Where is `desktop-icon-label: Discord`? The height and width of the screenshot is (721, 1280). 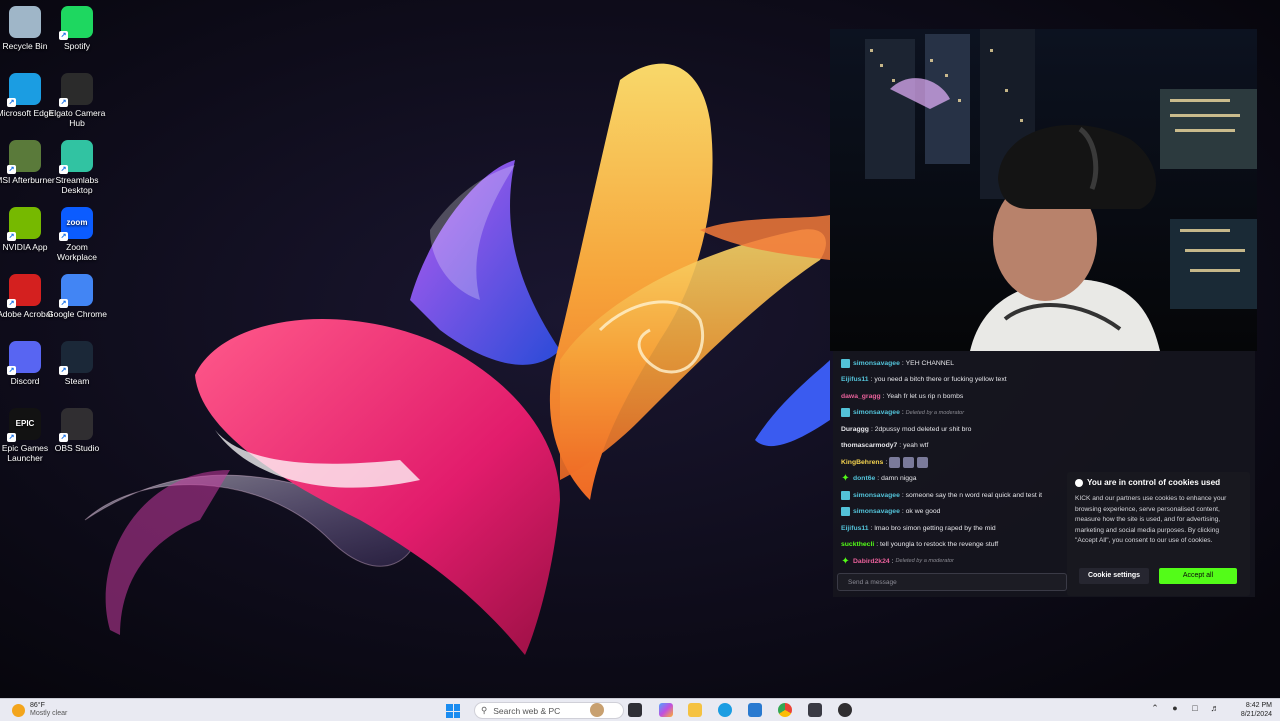 desktop-icon-label: Discord is located at coordinates (25, 381).